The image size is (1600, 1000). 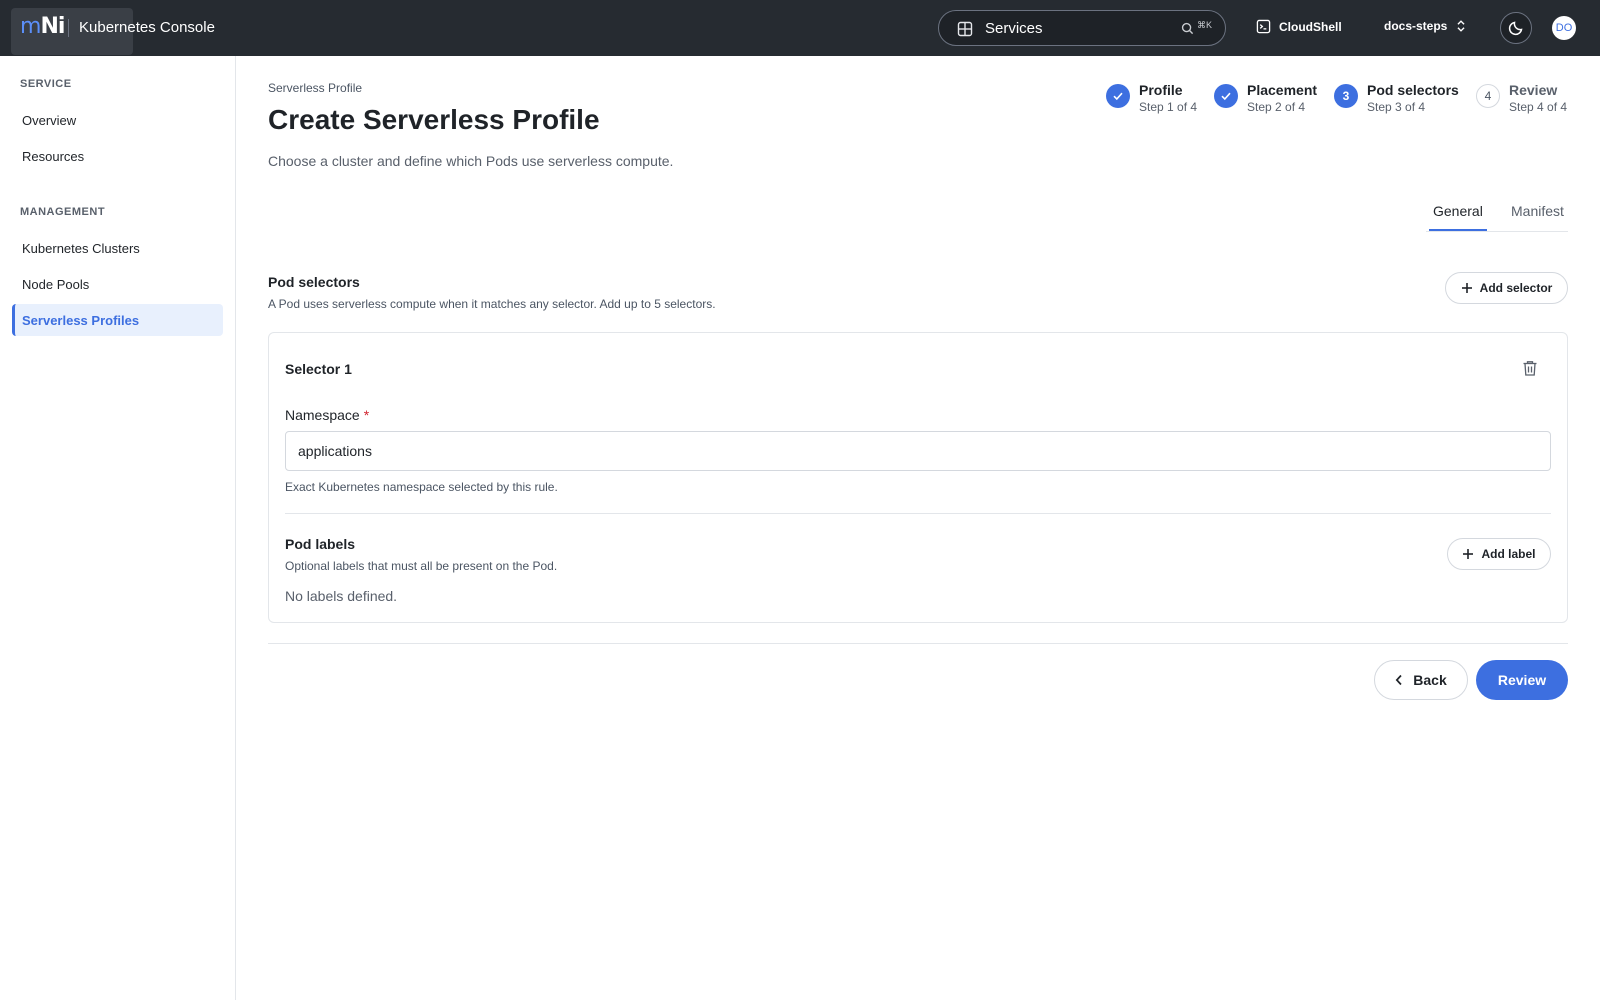 I want to click on sidebar-heading-service: SERVICE, so click(x=46, y=84).